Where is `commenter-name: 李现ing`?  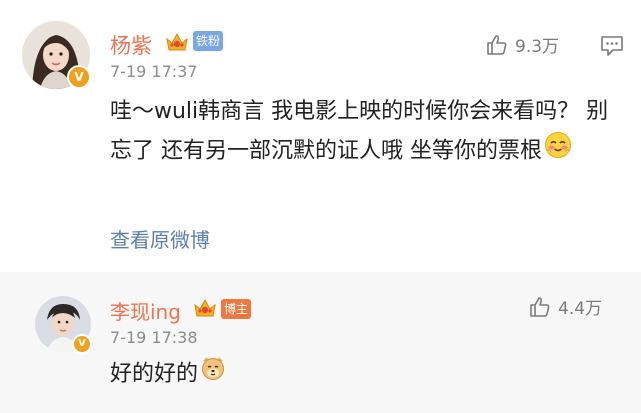
commenter-name: 李现ing is located at coordinates (145, 310).